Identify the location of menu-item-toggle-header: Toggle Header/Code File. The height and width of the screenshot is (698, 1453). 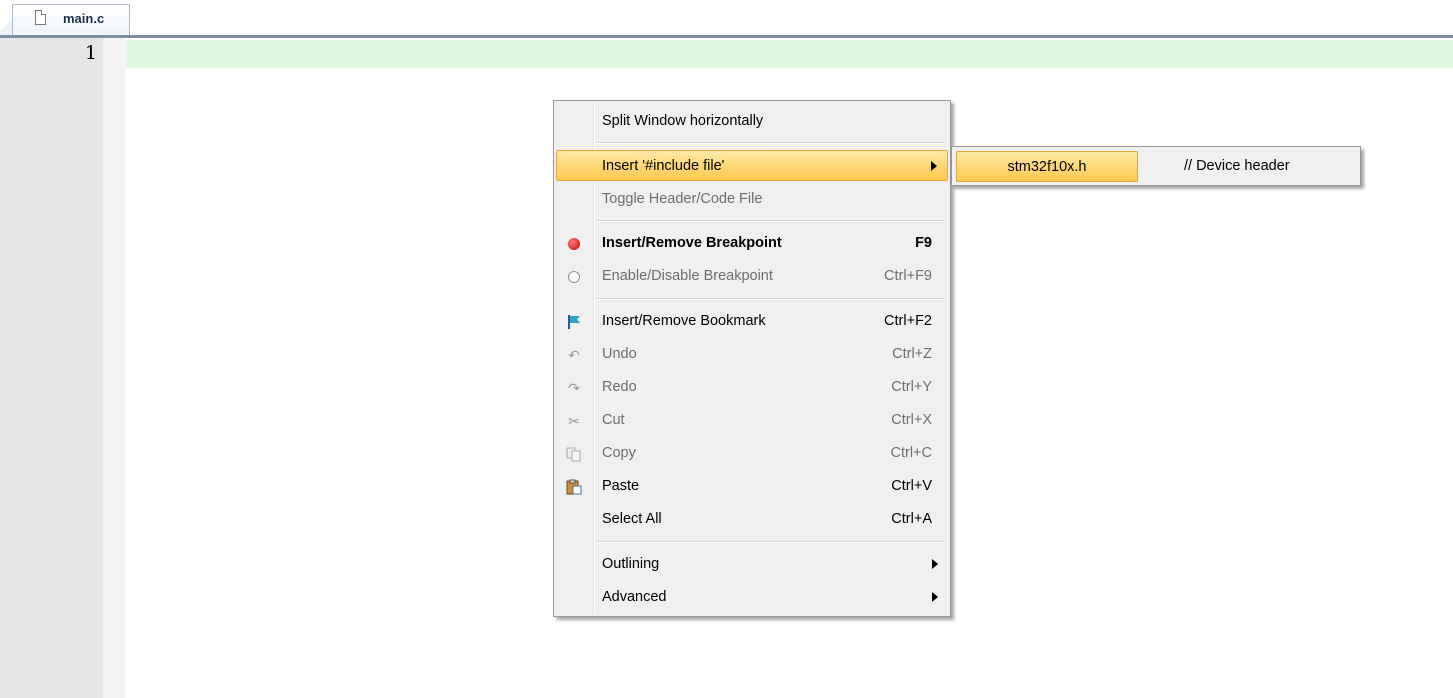
(752, 199).